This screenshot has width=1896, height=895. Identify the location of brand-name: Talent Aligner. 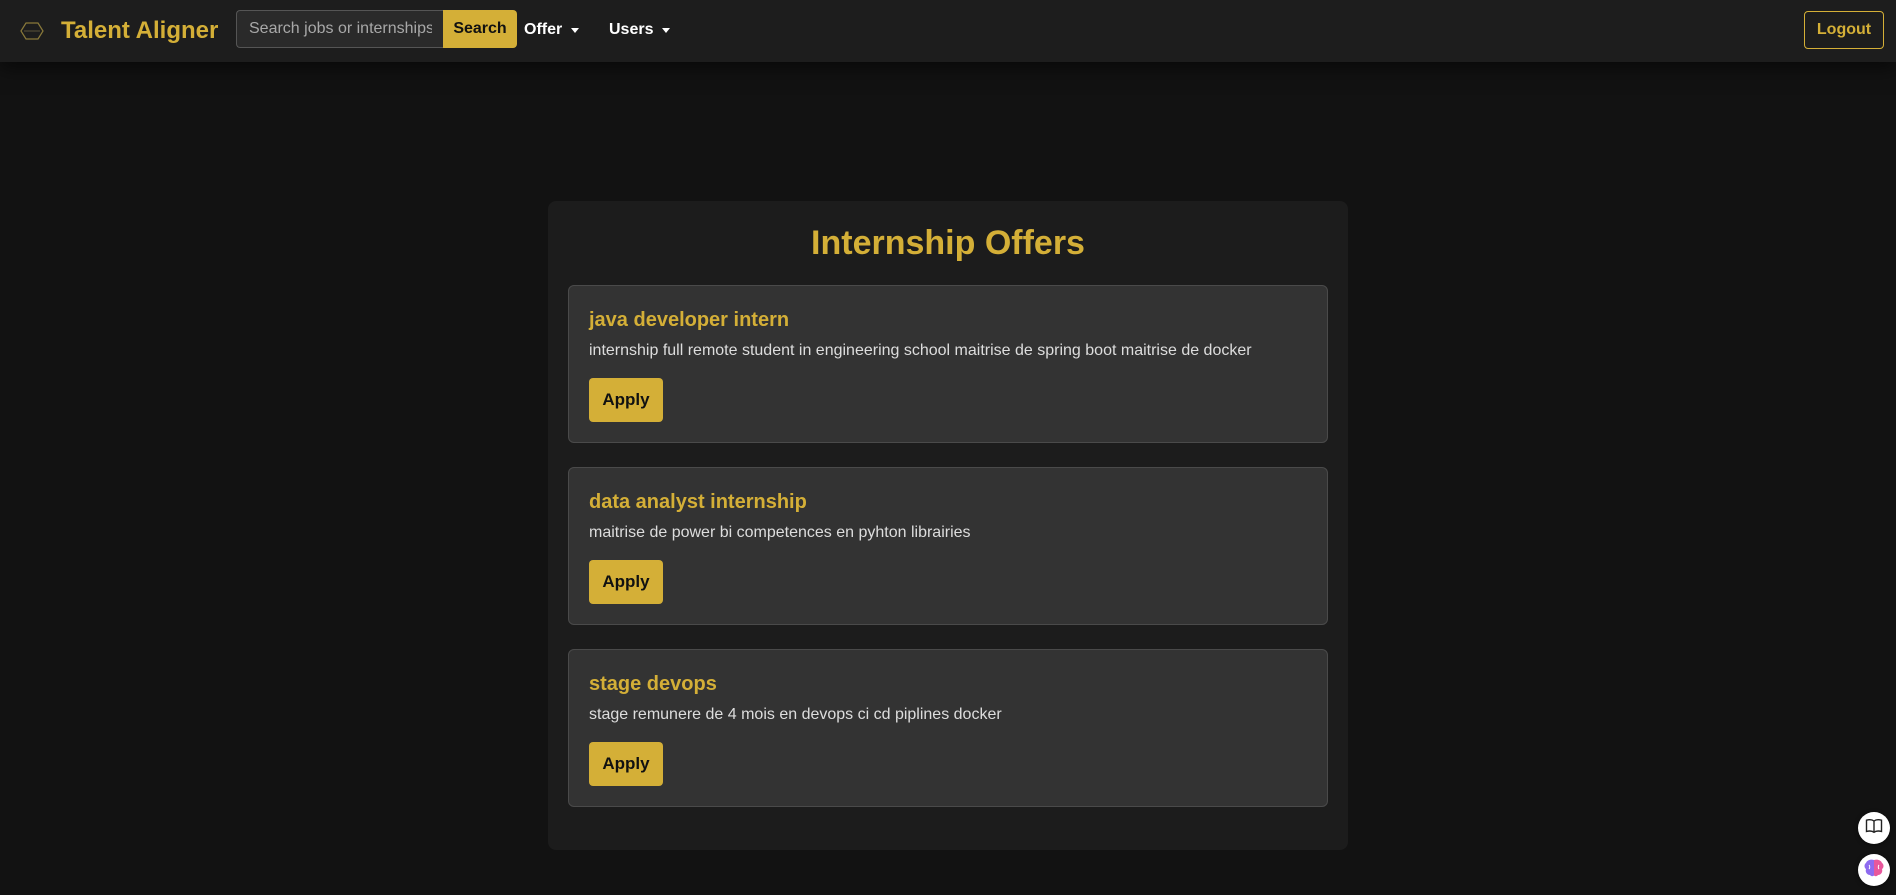
(139, 31).